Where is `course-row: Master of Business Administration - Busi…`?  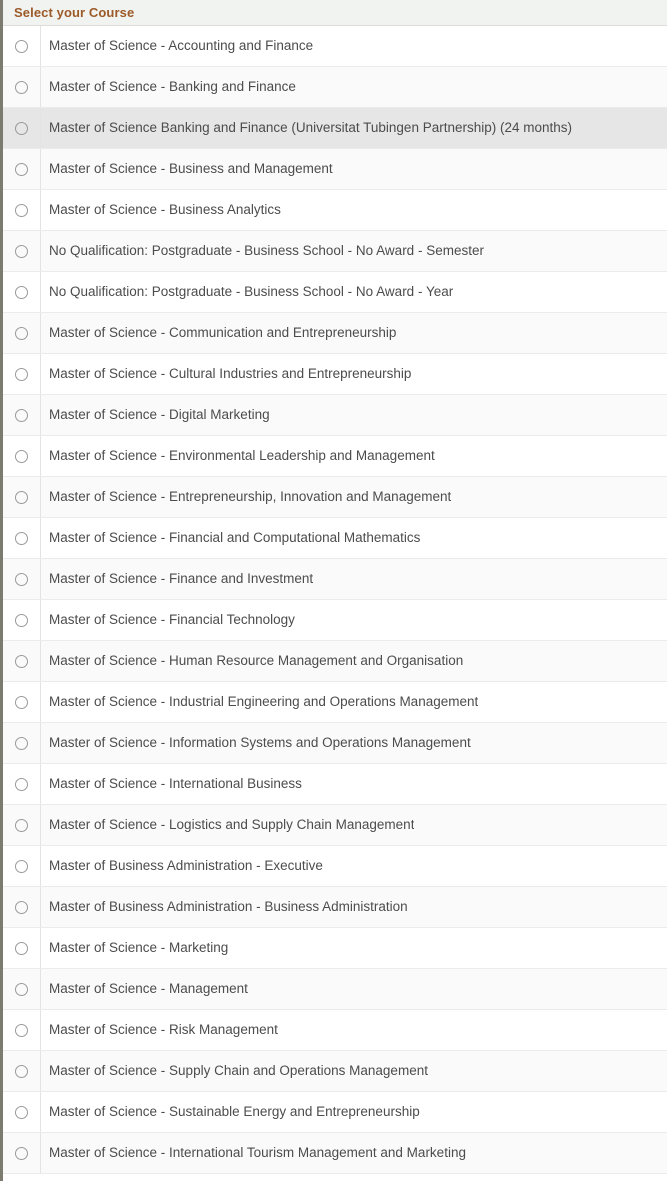 course-row: Master of Business Administration - Busi… is located at coordinates (335, 907).